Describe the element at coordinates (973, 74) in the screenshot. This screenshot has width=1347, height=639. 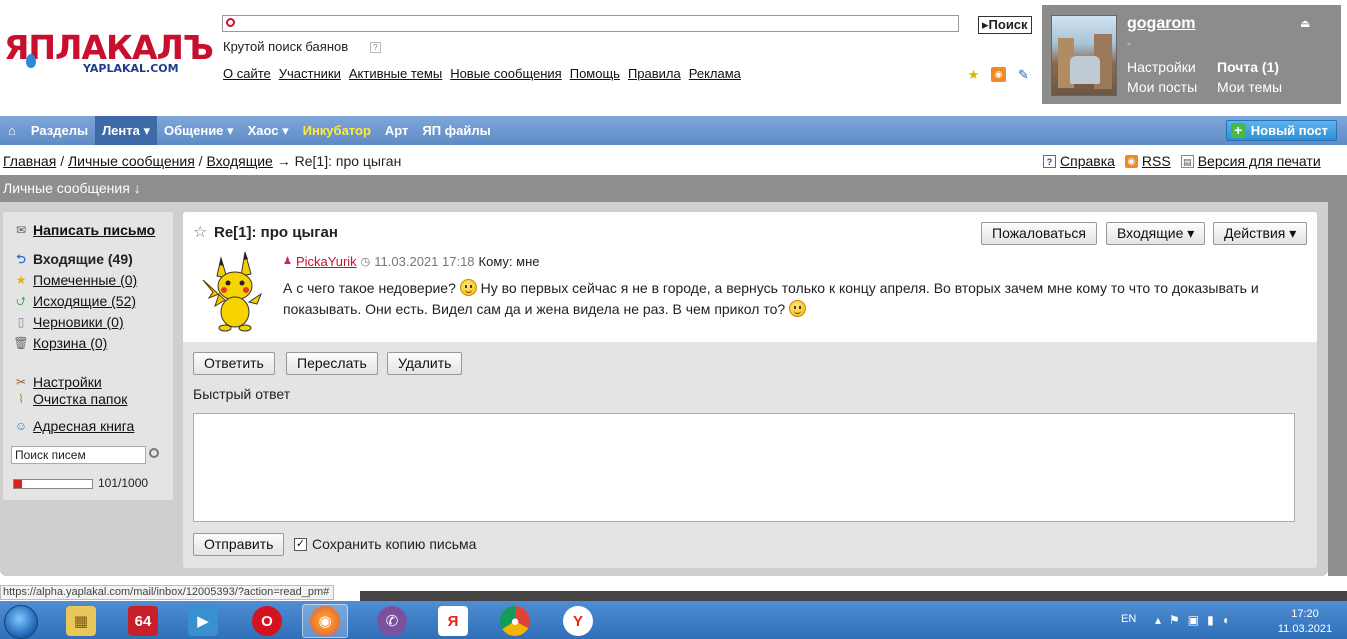
I see `favorites-star-icon: ★` at that location.